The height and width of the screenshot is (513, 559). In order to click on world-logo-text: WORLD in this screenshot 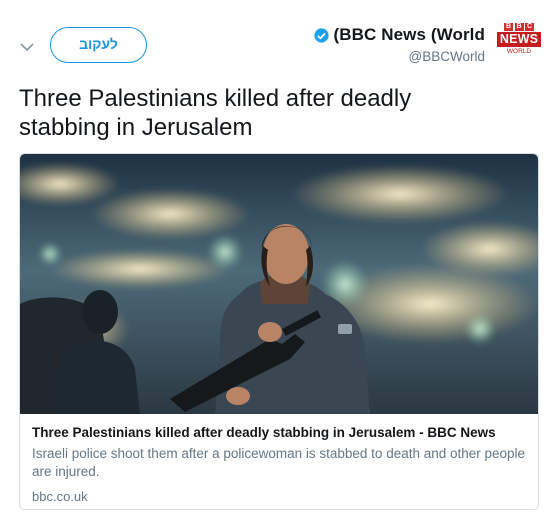, I will do `click(519, 51)`.